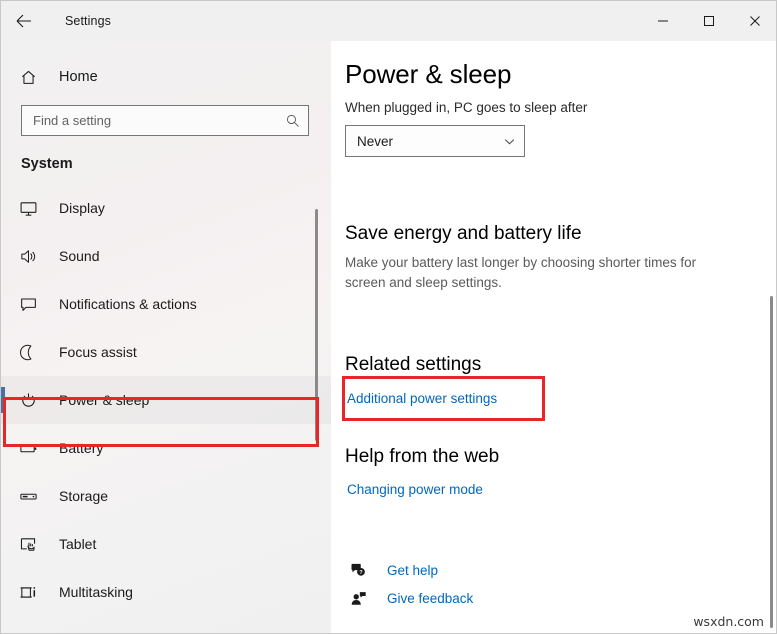 The width and height of the screenshot is (777, 634). Describe the element at coordinates (435, 141) in the screenshot. I see `sleep-timeout-dropdown: Never` at that location.